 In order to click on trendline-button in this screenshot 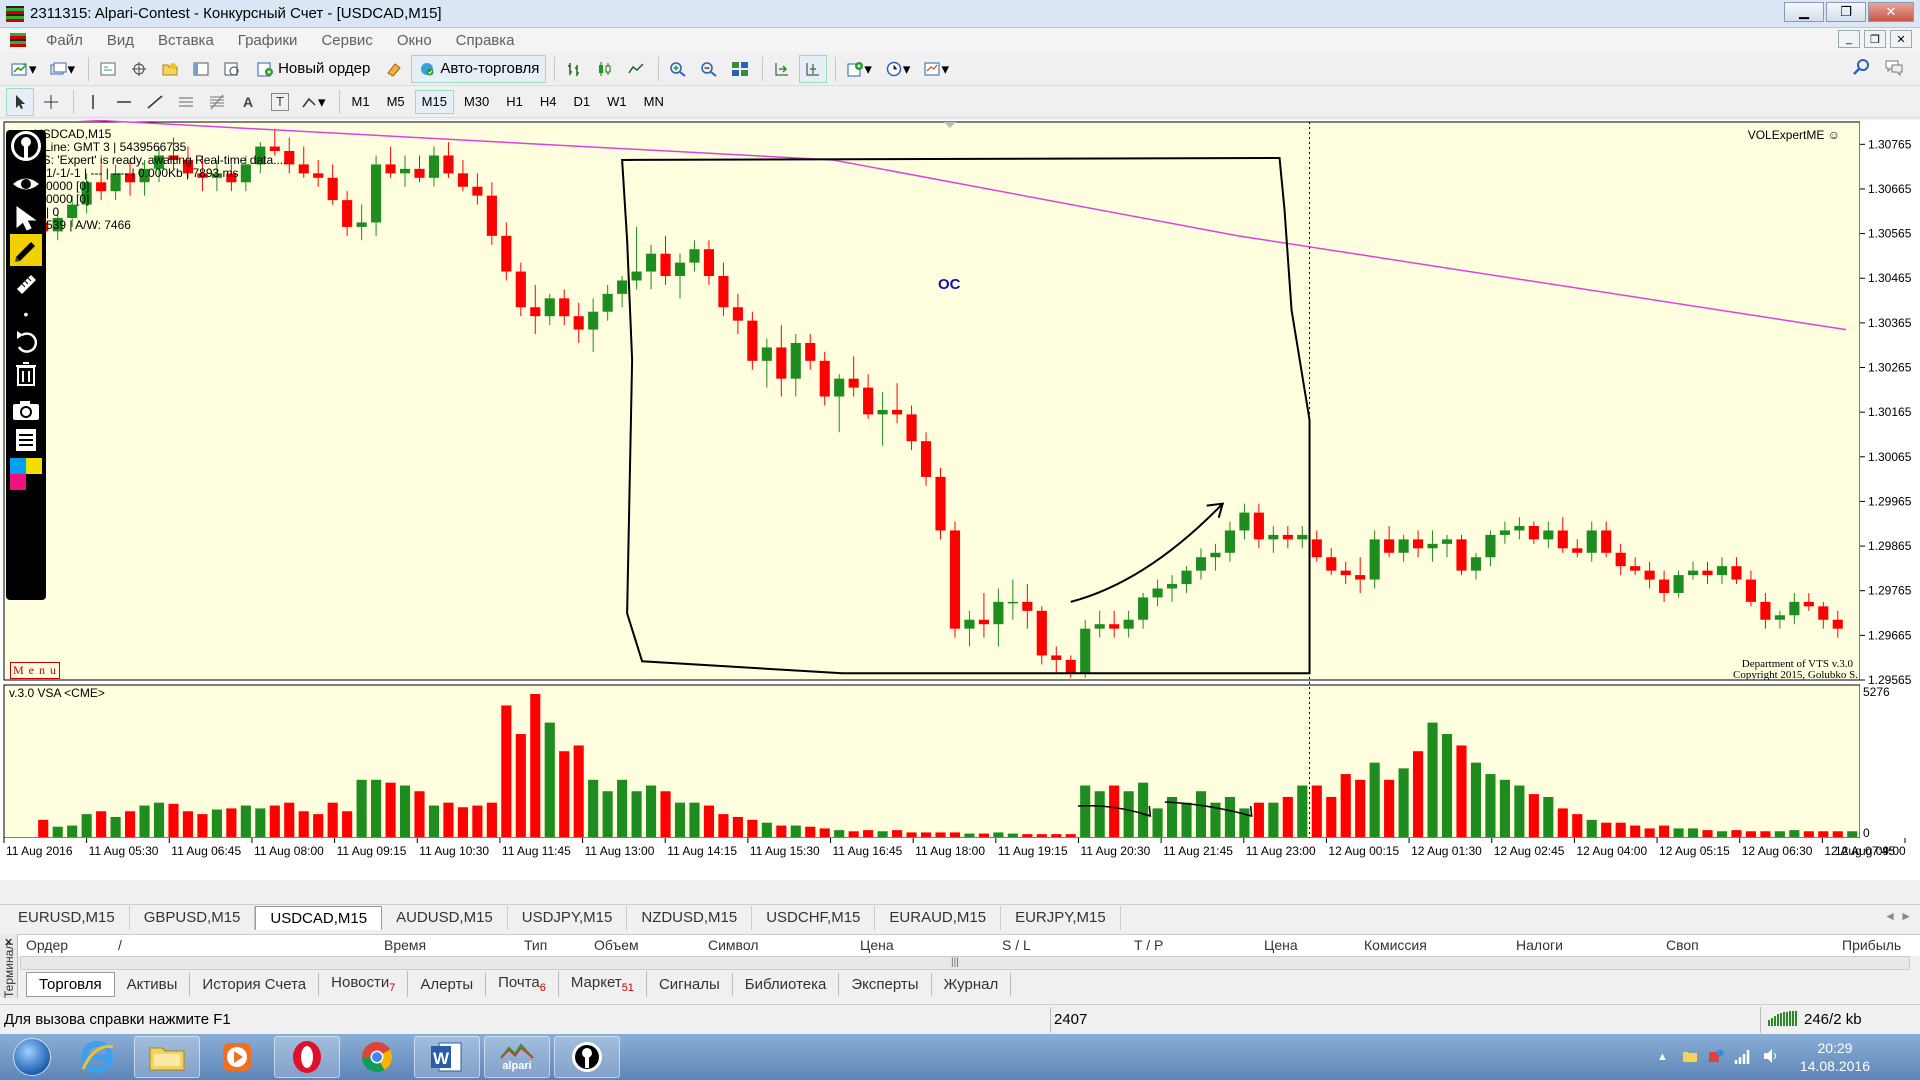, I will do `click(155, 102)`.